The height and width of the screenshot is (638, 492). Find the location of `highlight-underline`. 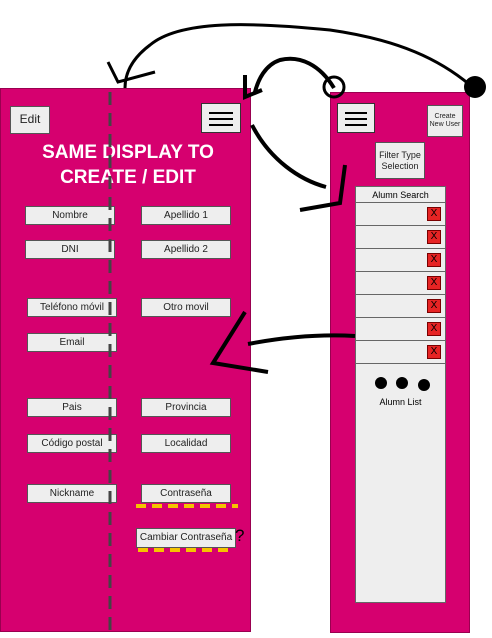

highlight-underline is located at coordinates (187, 528).